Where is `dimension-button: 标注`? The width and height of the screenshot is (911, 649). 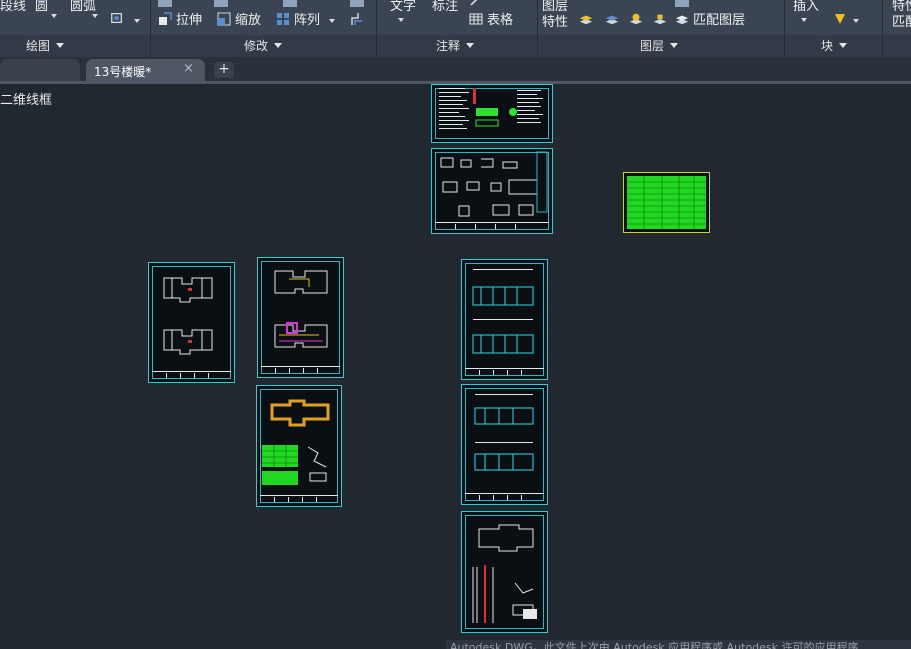
dimension-button: 标注 is located at coordinates (445, 7).